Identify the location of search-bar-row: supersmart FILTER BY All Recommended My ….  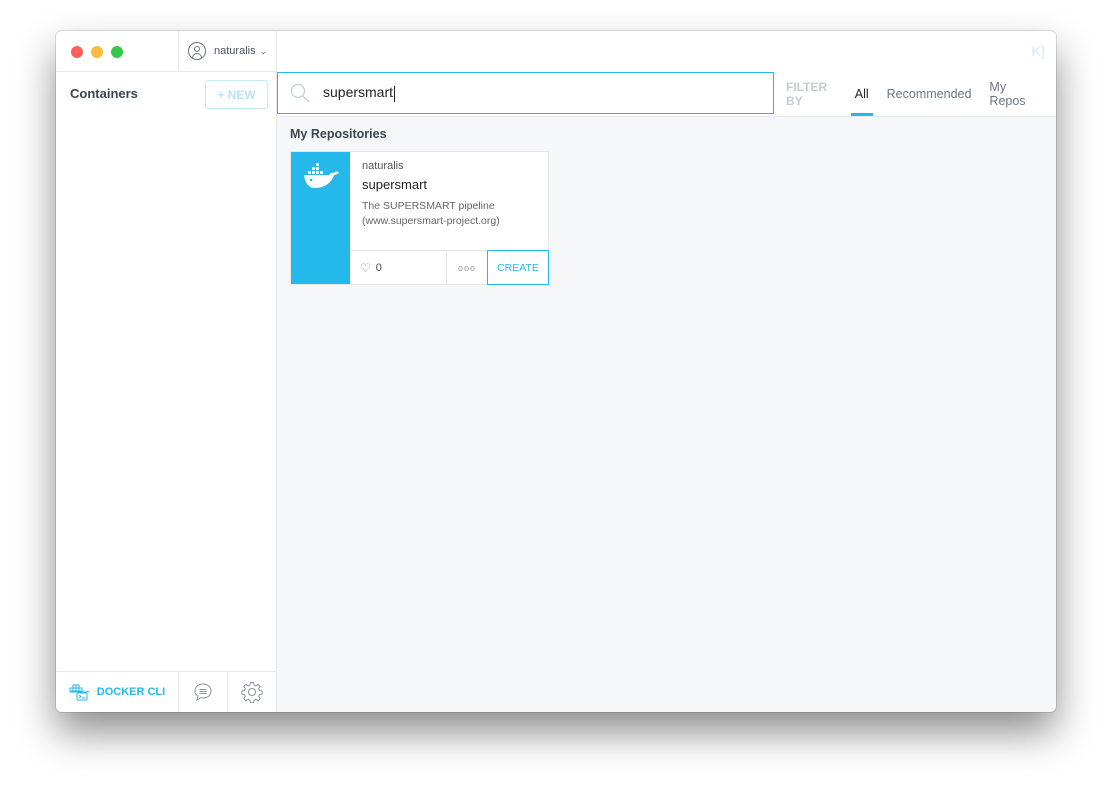
(666, 94).